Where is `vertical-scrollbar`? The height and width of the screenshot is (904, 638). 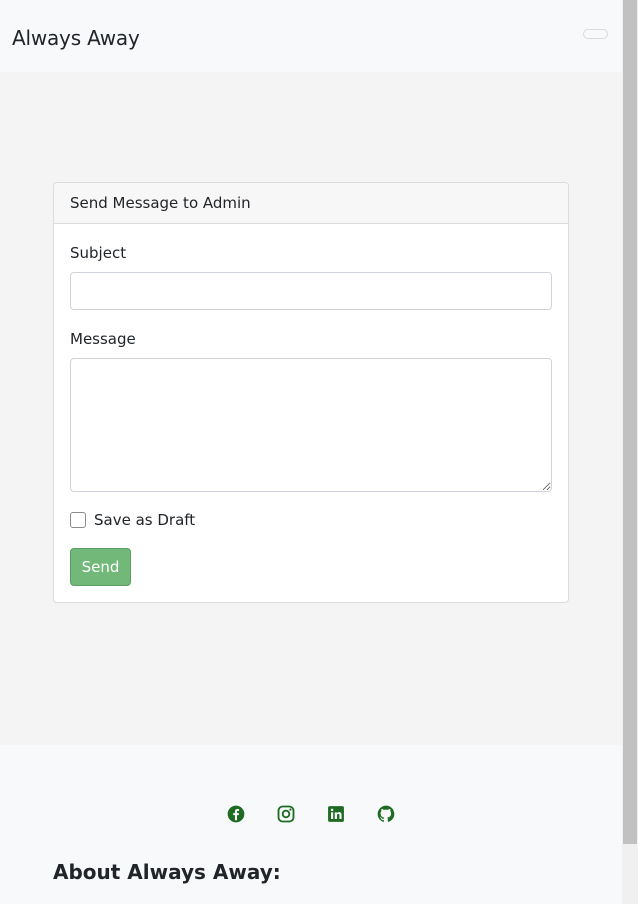 vertical-scrollbar is located at coordinates (630, 452).